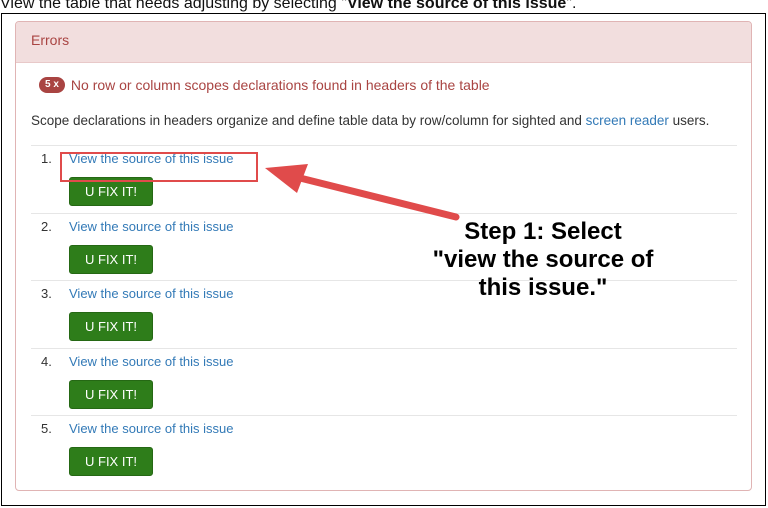  What do you see at coordinates (46, 158) in the screenshot?
I see `issue-number: 1.` at bounding box center [46, 158].